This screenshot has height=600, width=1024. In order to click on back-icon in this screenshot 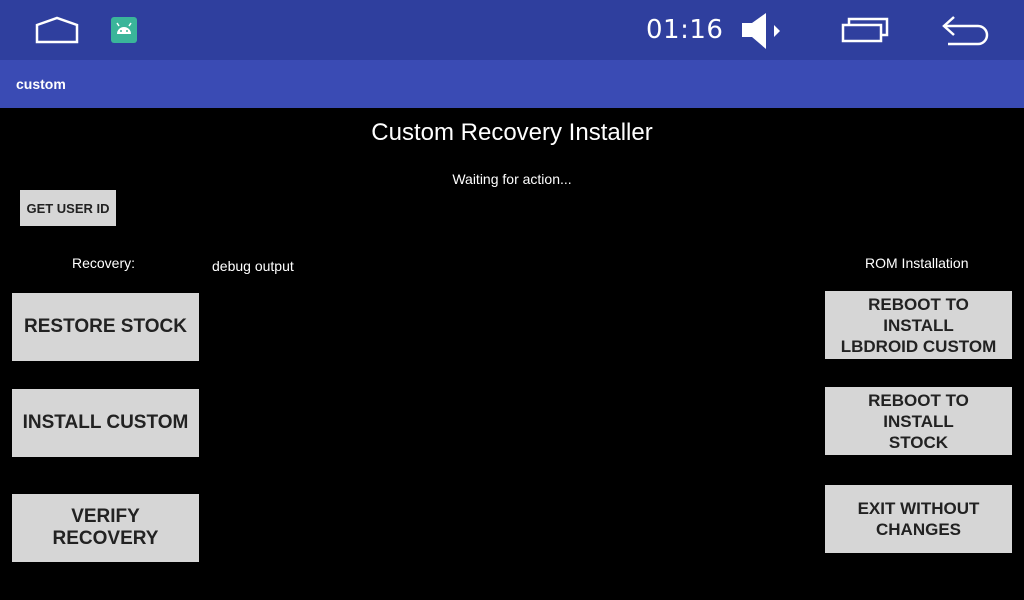, I will do `click(966, 30)`.